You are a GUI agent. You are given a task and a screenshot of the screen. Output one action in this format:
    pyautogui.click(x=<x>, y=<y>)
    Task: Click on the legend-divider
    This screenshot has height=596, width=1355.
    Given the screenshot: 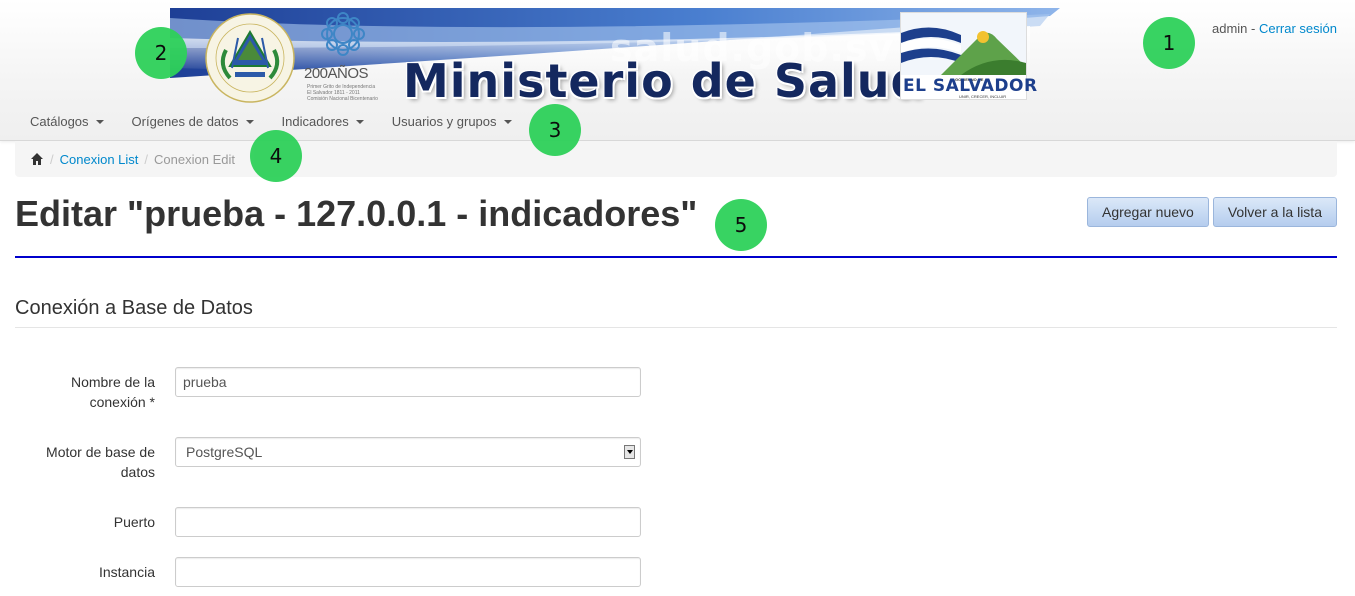 What is the action you would take?
    pyautogui.click(x=676, y=327)
    